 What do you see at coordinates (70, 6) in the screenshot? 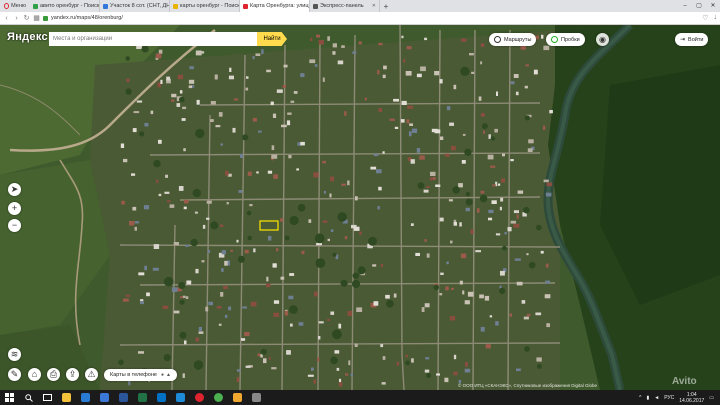
I see `tab-title: авито оренбург - Поиск` at bounding box center [70, 6].